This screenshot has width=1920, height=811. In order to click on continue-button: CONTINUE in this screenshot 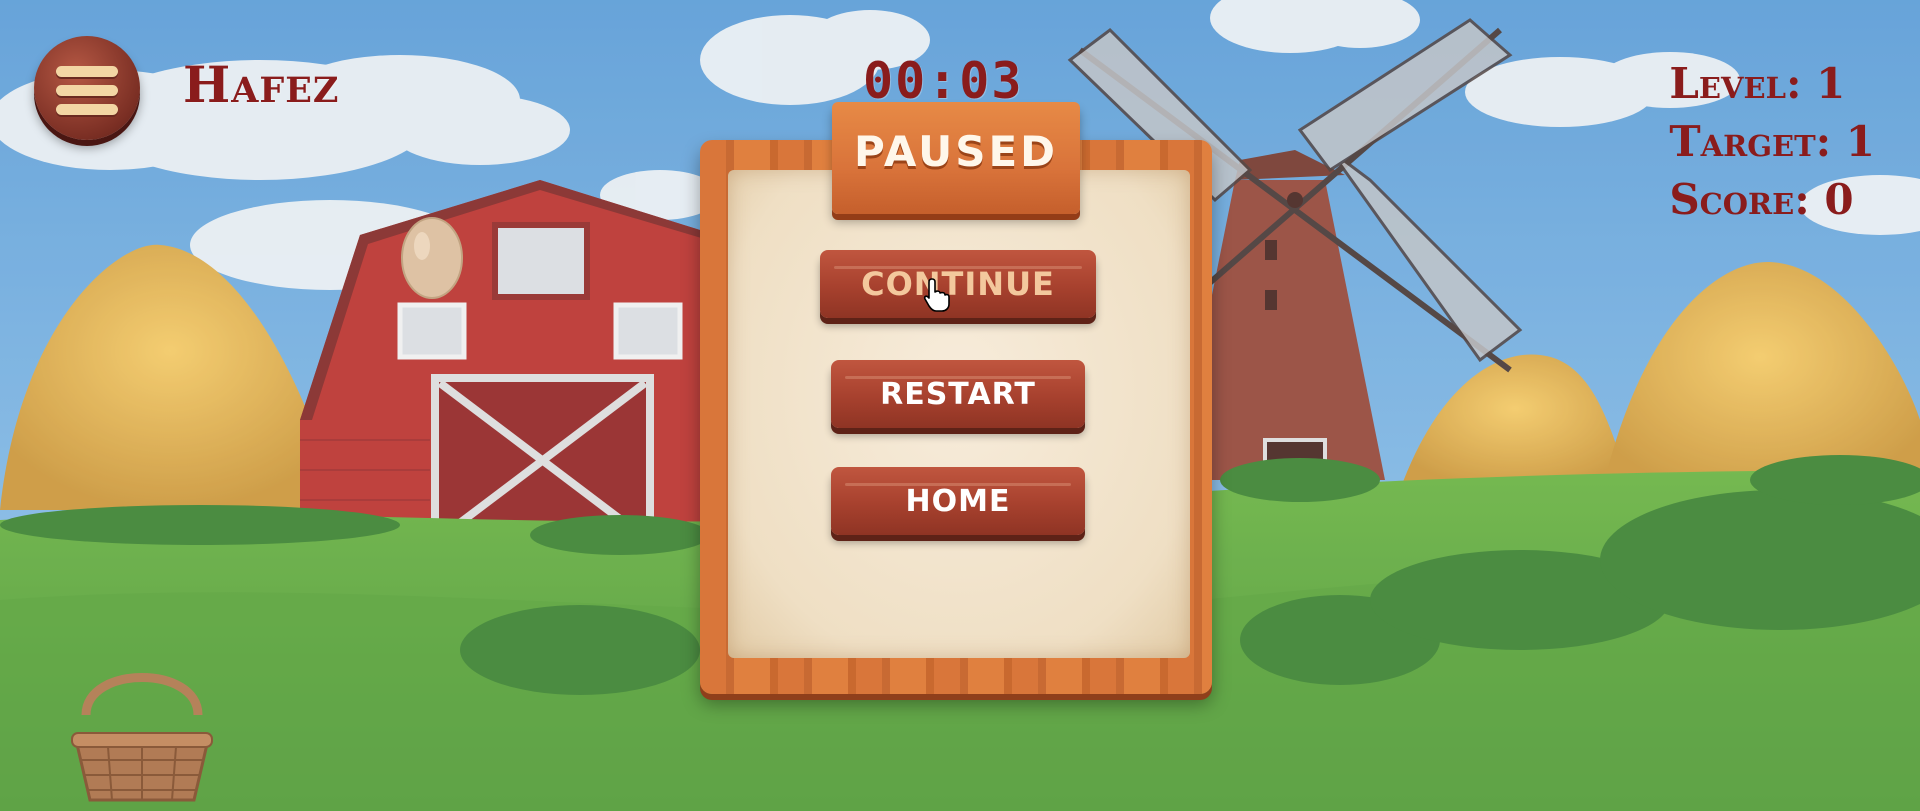, I will do `click(958, 284)`.